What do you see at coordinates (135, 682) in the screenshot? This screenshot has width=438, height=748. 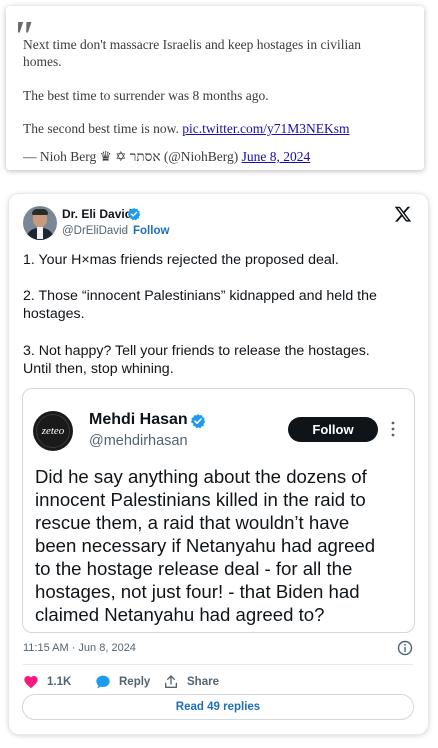 I see `reply-label: Reply` at bounding box center [135, 682].